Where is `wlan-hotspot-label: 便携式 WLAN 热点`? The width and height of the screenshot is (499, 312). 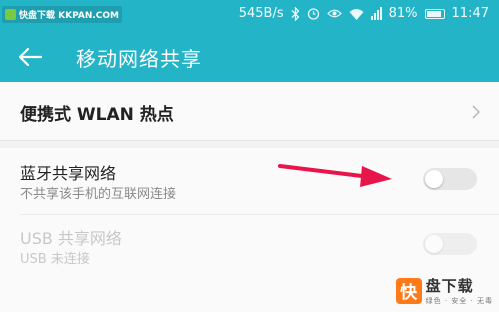 wlan-hotspot-label: 便携式 WLAN 热点 is located at coordinates (97, 115).